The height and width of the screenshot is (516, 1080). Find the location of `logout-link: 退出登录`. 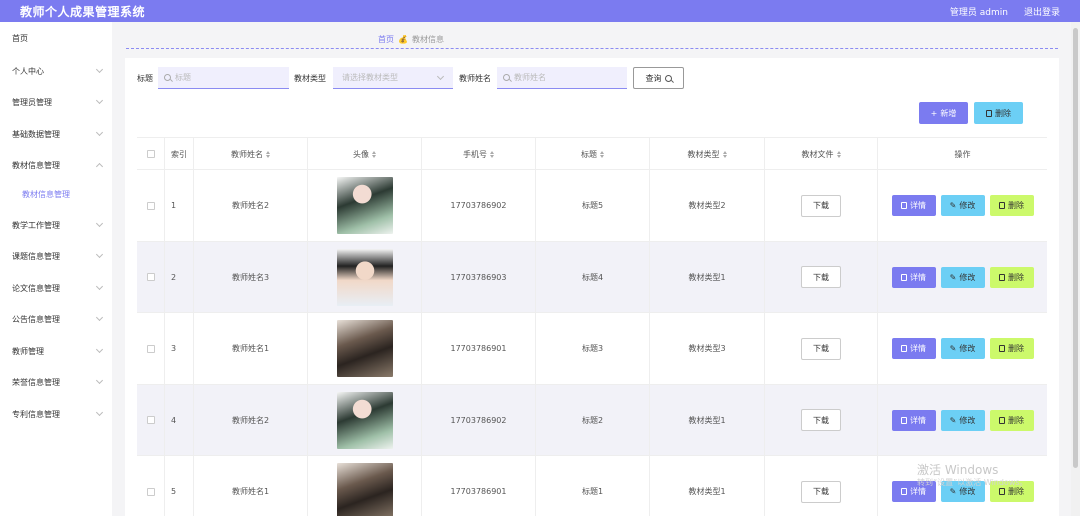

logout-link: 退出登录 is located at coordinates (1042, 11).